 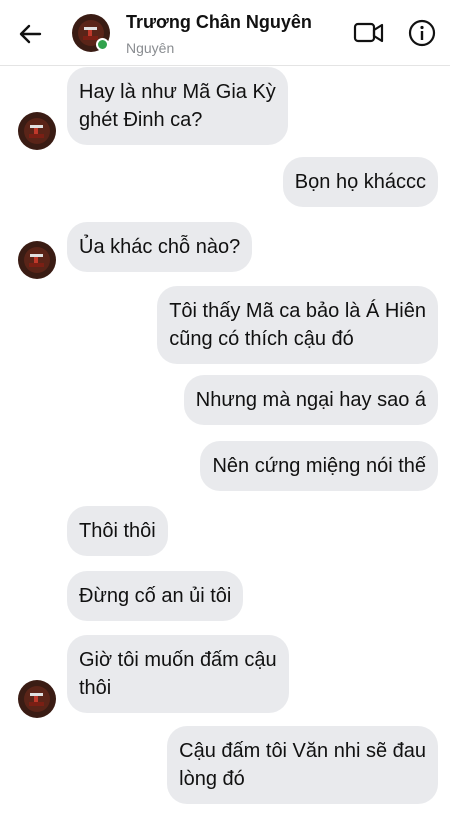 I want to click on message-bubble-incoming: Đừng cố an ủi tôi, so click(x=155, y=596).